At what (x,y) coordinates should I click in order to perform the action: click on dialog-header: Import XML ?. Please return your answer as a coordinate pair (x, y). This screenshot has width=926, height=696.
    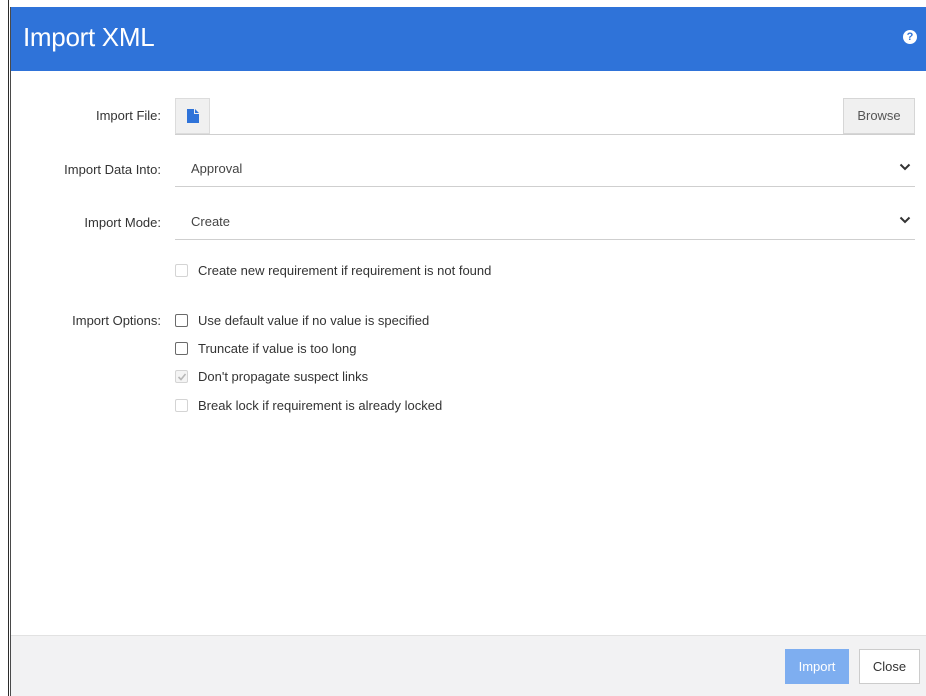
    Looking at the image, I should click on (468, 39).